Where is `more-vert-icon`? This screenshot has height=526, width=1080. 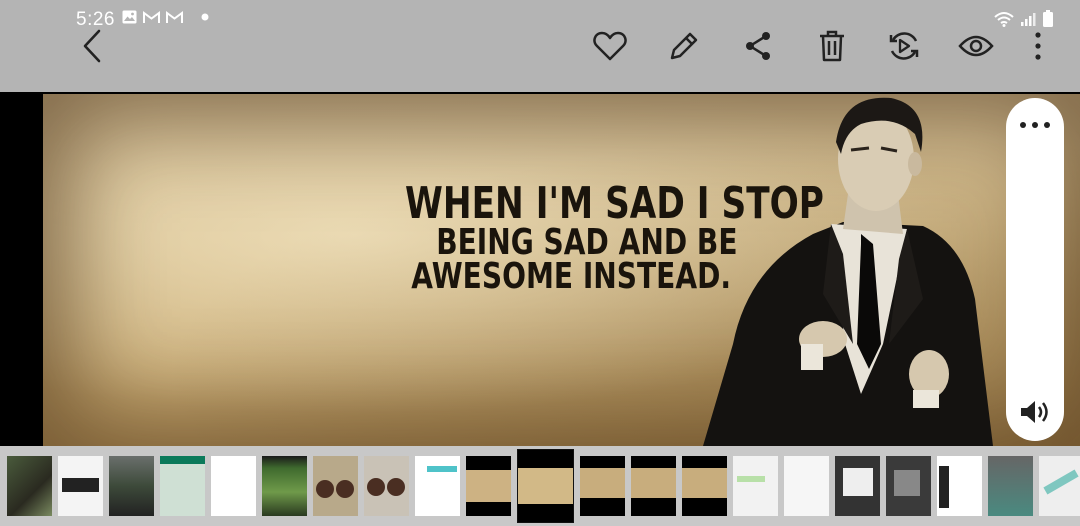 more-vert-icon is located at coordinates (1038, 46).